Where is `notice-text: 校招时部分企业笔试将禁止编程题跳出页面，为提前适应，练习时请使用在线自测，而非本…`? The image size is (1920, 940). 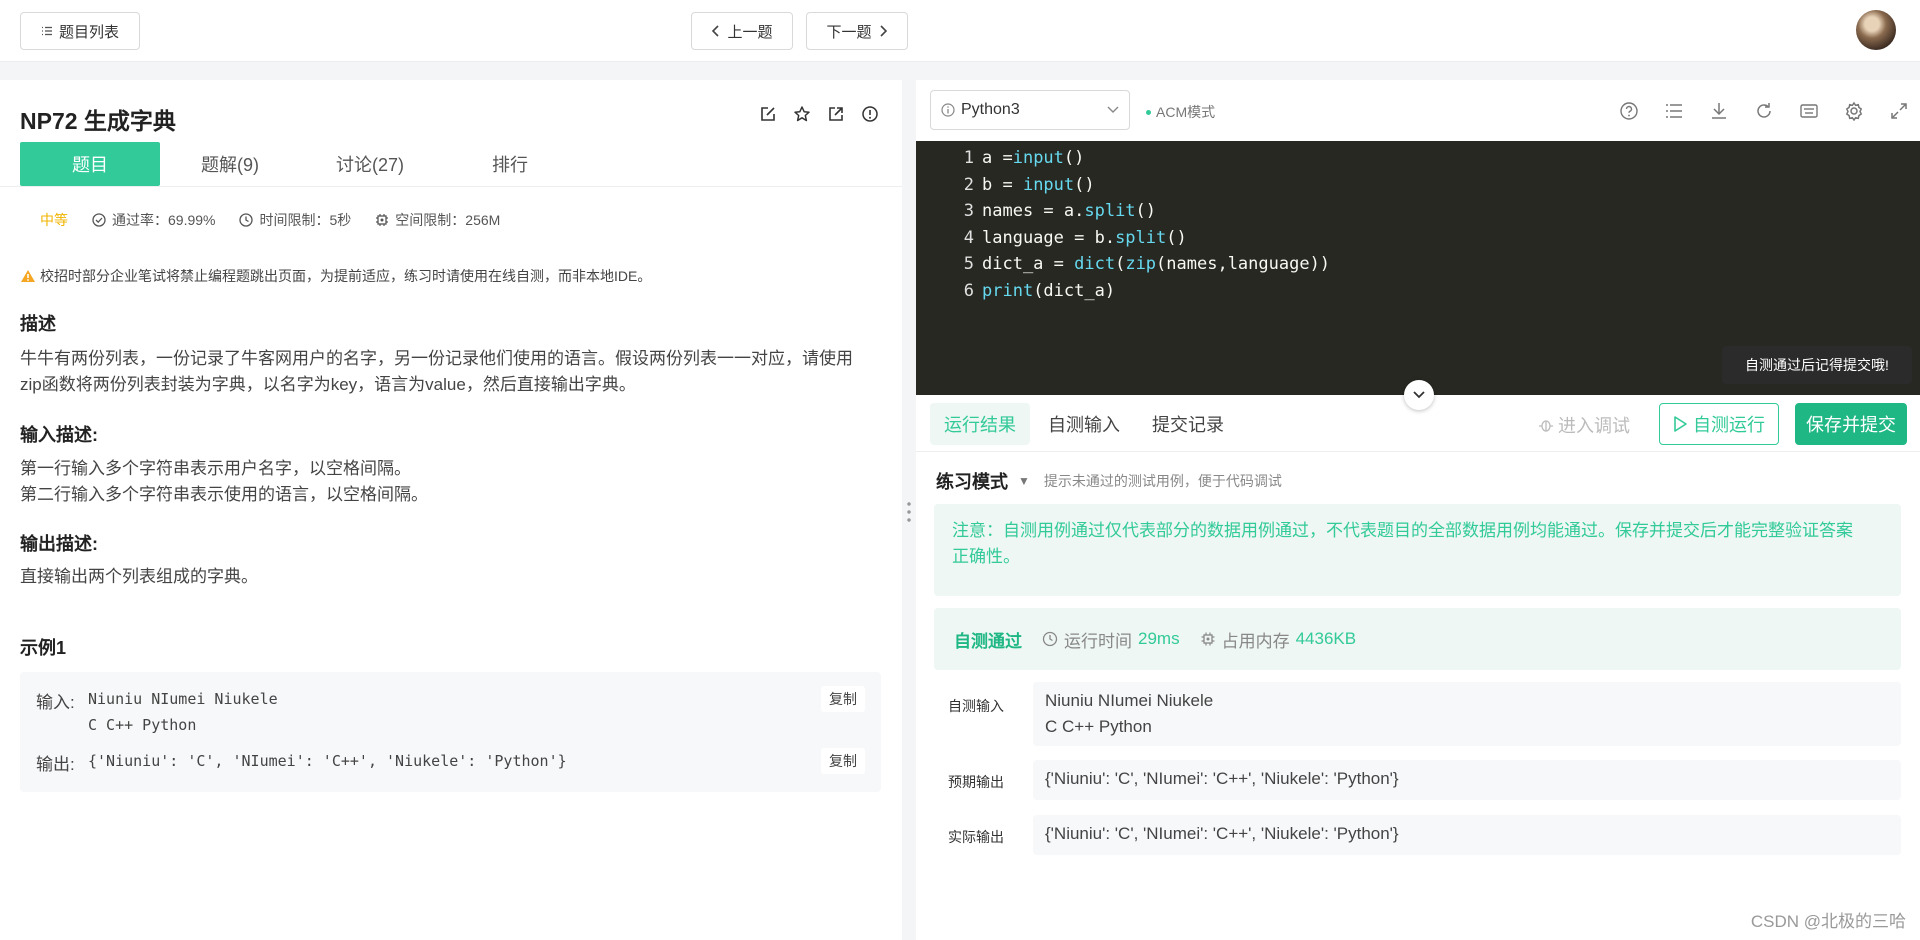 notice-text: 校招时部分企业笔试将禁止编程题跳出页面，为提前适应，练习时请使用在线自测，而非本… is located at coordinates (346, 276).